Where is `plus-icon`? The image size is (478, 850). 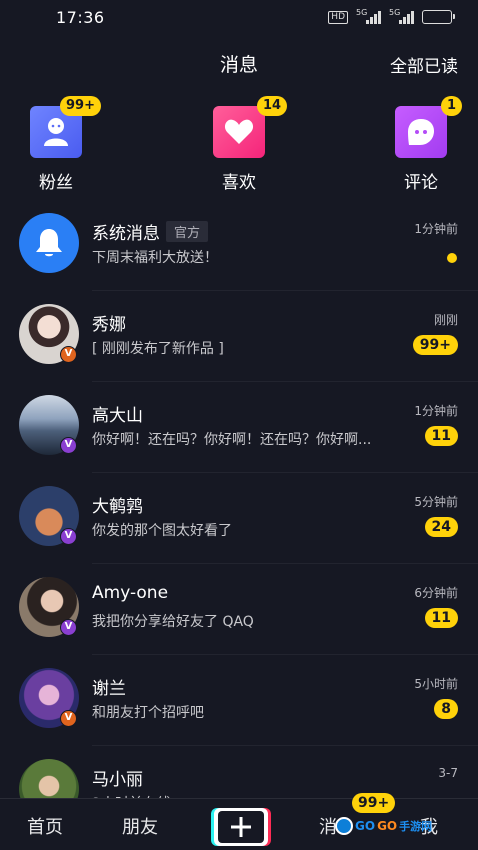 plus-icon is located at coordinates (241, 827).